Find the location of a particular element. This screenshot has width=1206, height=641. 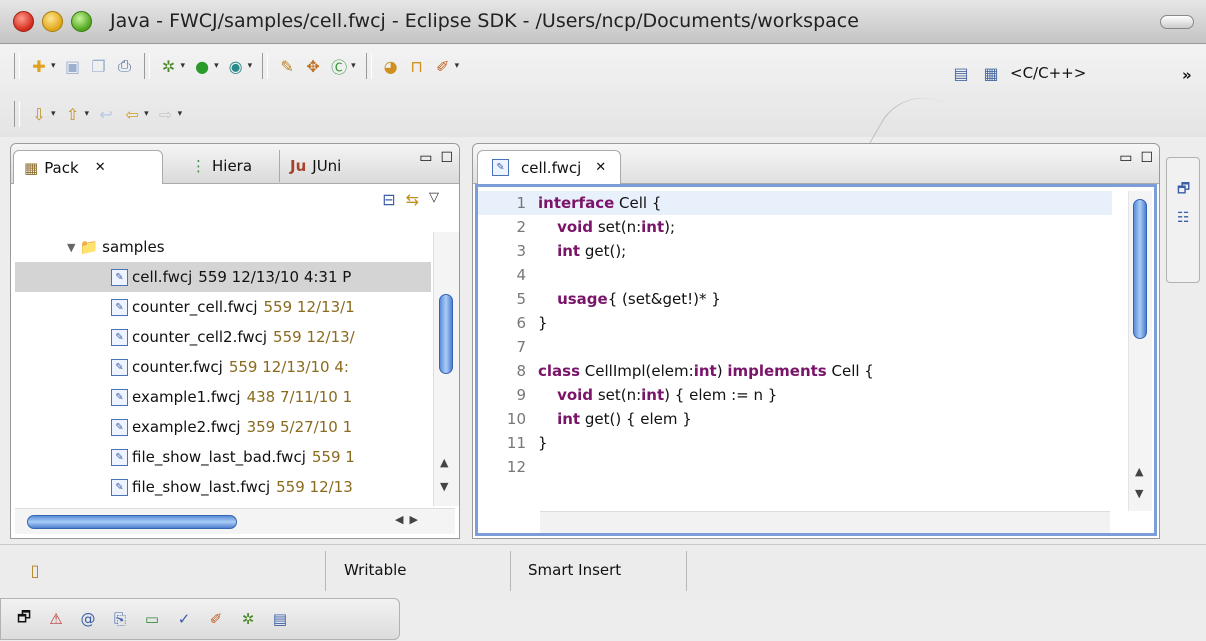

new-java-project-icon: ✎ is located at coordinates (287, 66).